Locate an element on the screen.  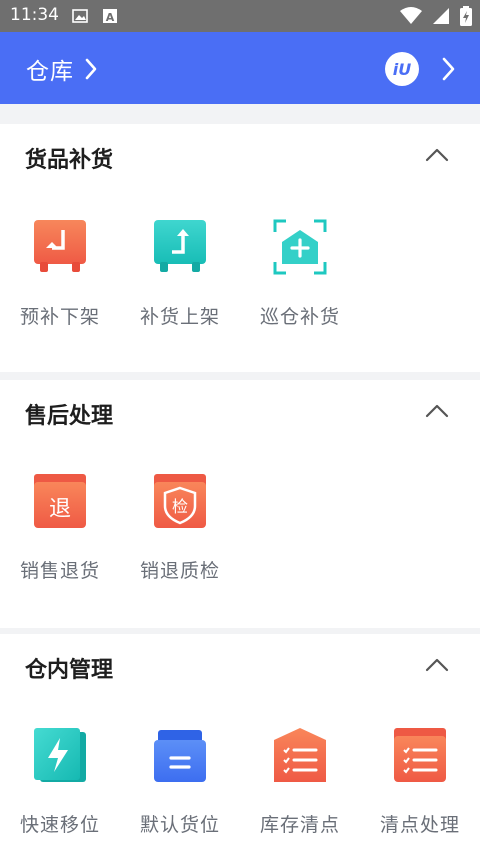
item-label: 销退质检 is located at coordinates (179, 571).